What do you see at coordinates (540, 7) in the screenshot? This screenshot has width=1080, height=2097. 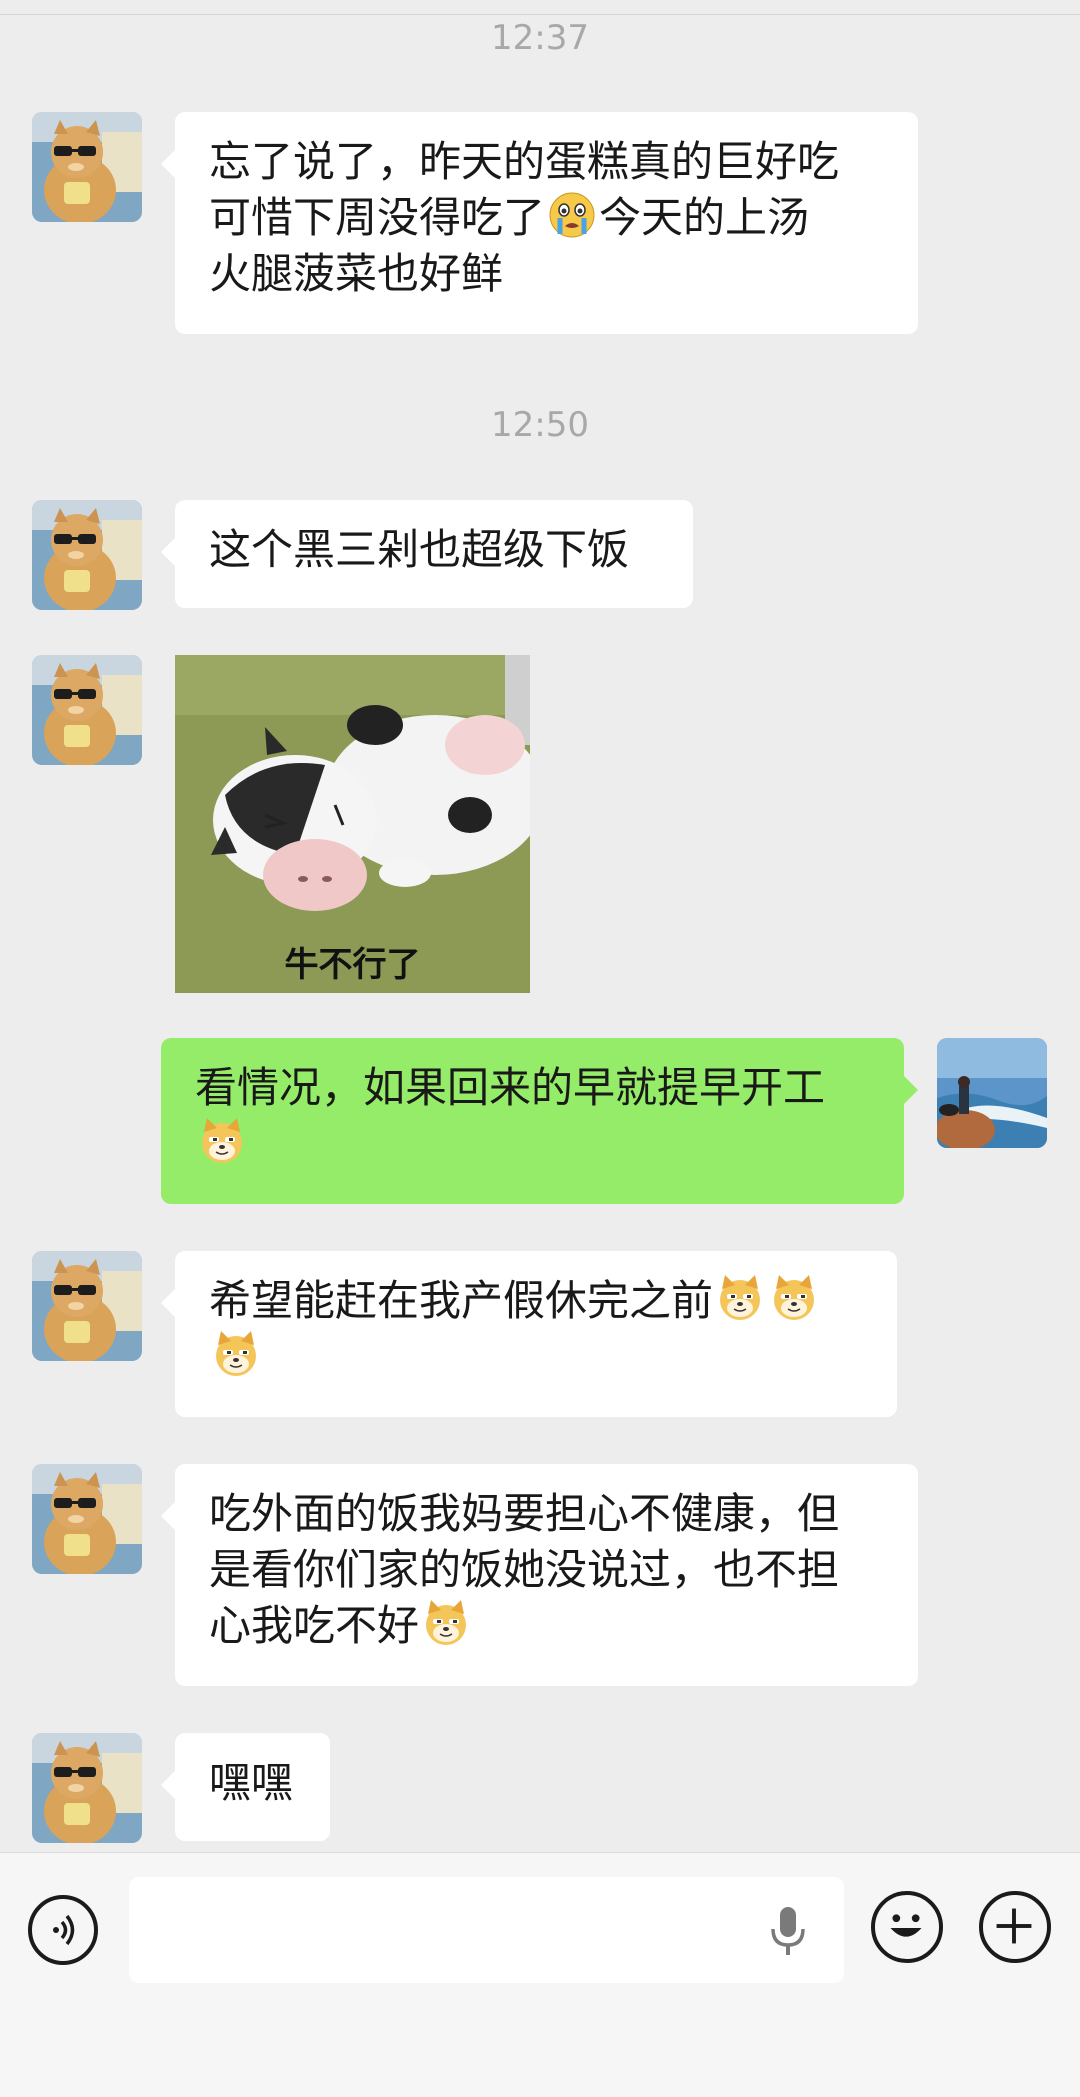 I see `top-divider` at bounding box center [540, 7].